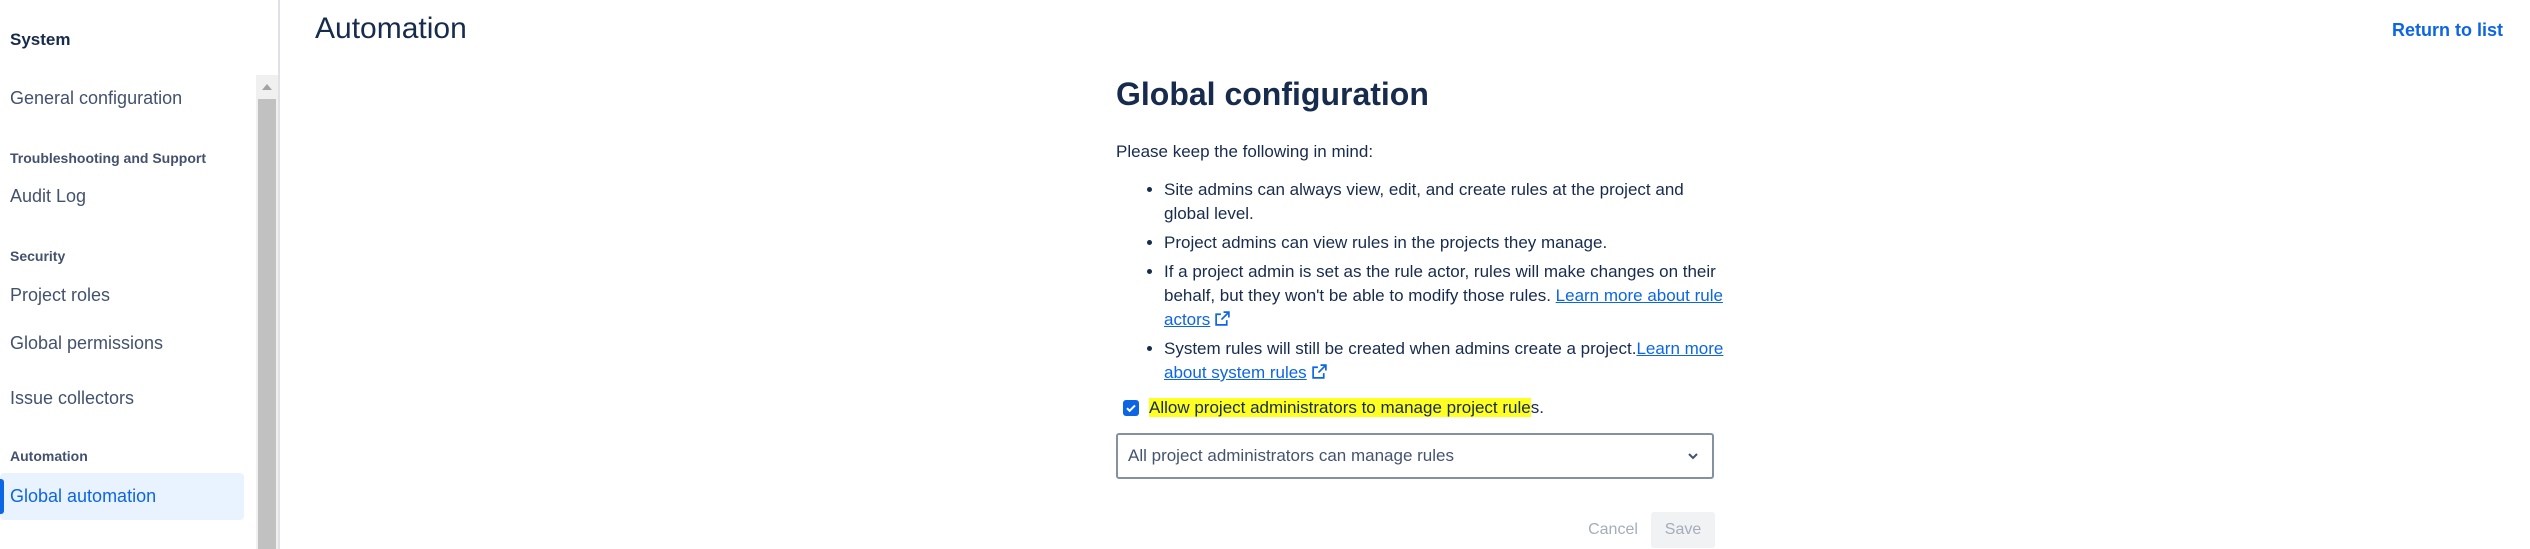 The width and height of the screenshot is (2530, 549). Describe the element at coordinates (1537, 407) in the screenshot. I see `checkbox-label-rest: s.` at that location.